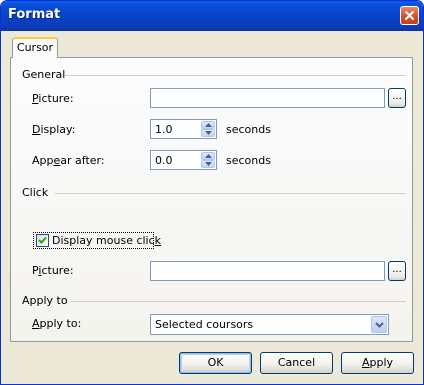 This screenshot has width=424, height=385. I want to click on apply-to-dropdown-button, so click(379, 324).